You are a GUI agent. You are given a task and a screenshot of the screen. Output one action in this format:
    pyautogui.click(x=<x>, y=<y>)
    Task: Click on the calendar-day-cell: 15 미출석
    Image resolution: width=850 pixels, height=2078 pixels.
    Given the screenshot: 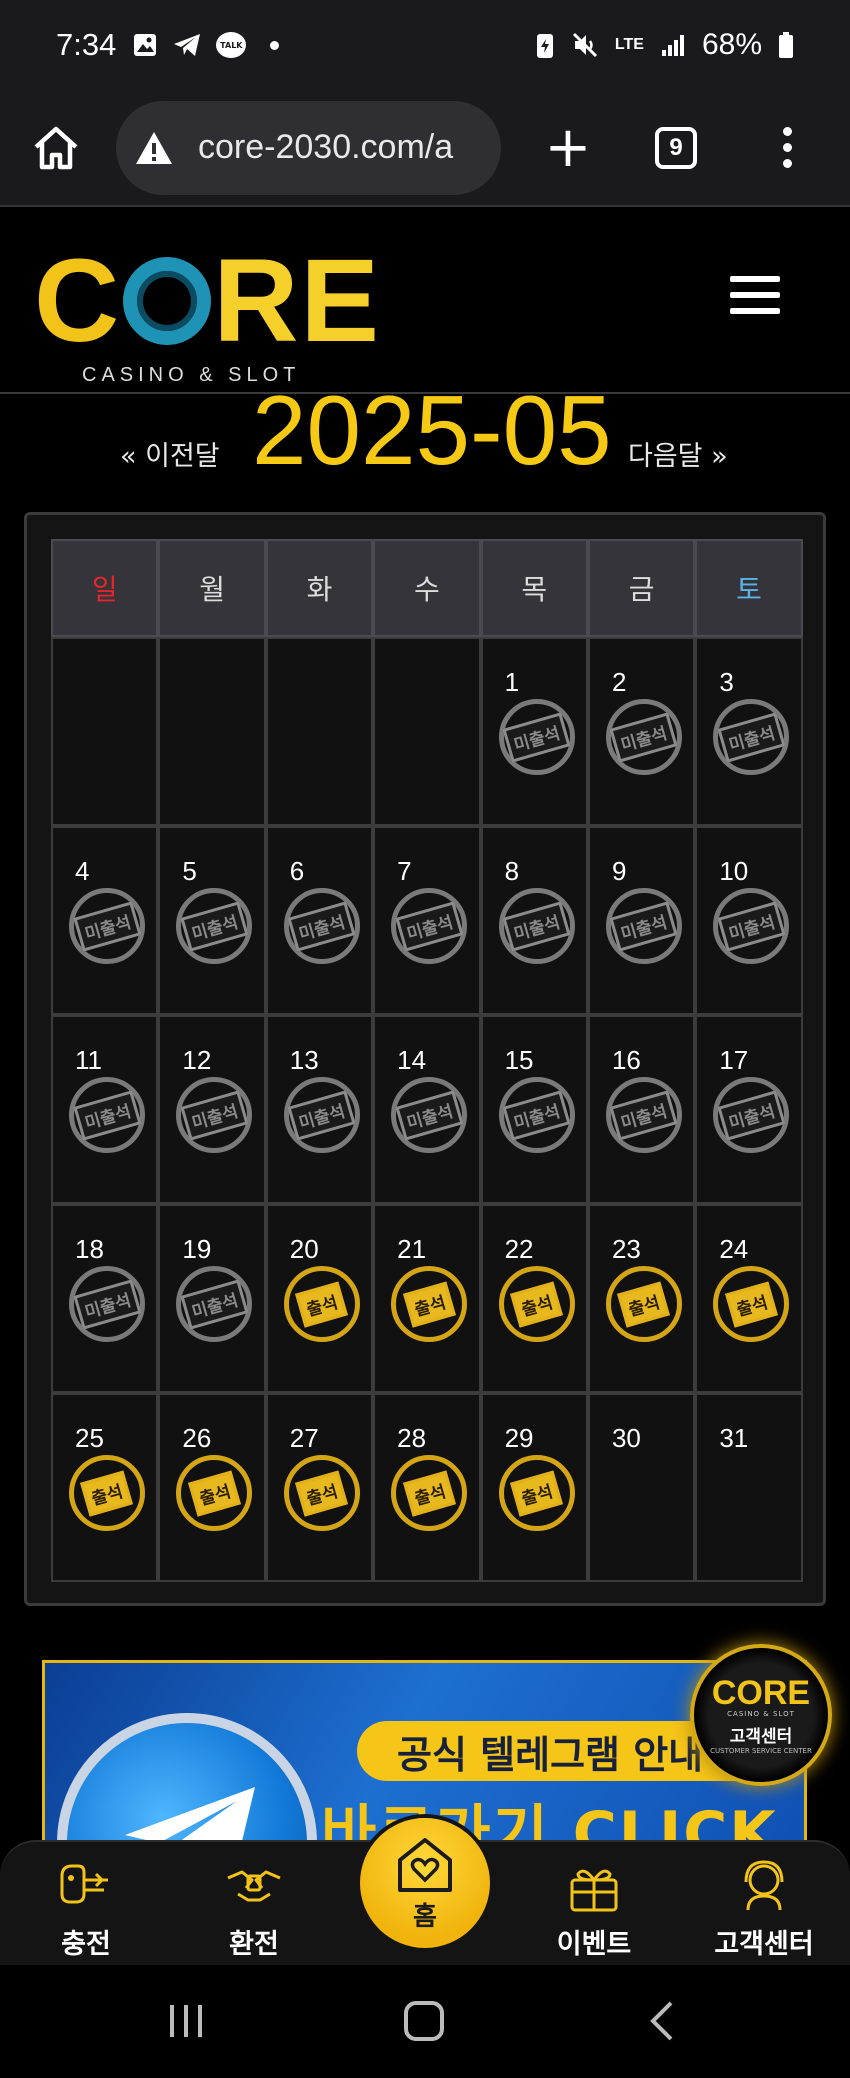 What is the action you would take?
    pyautogui.click(x=534, y=1109)
    